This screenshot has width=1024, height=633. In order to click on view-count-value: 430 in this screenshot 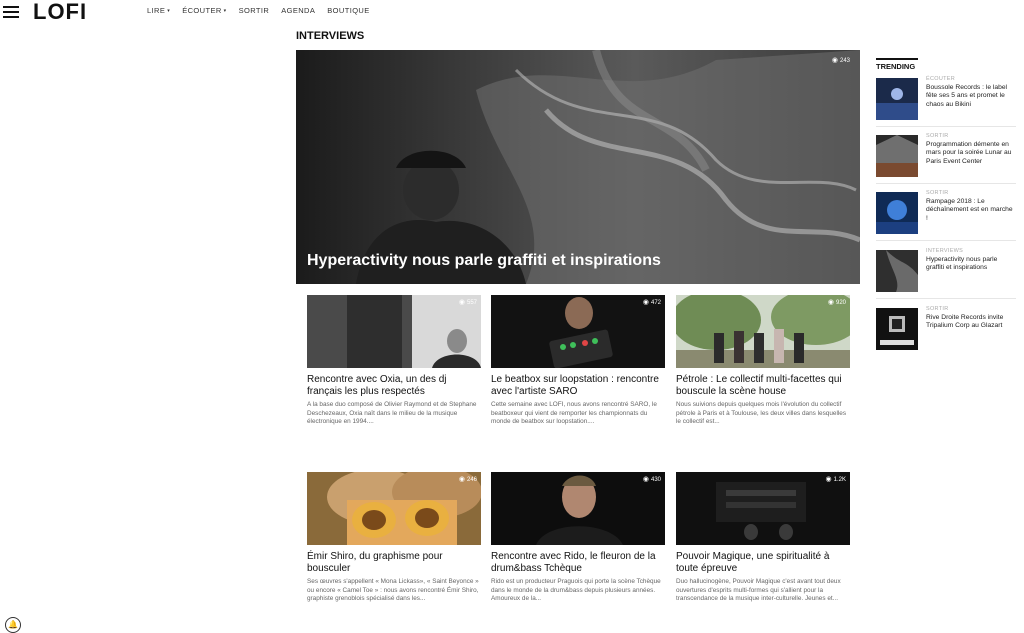, I will do `click(655, 480)`.